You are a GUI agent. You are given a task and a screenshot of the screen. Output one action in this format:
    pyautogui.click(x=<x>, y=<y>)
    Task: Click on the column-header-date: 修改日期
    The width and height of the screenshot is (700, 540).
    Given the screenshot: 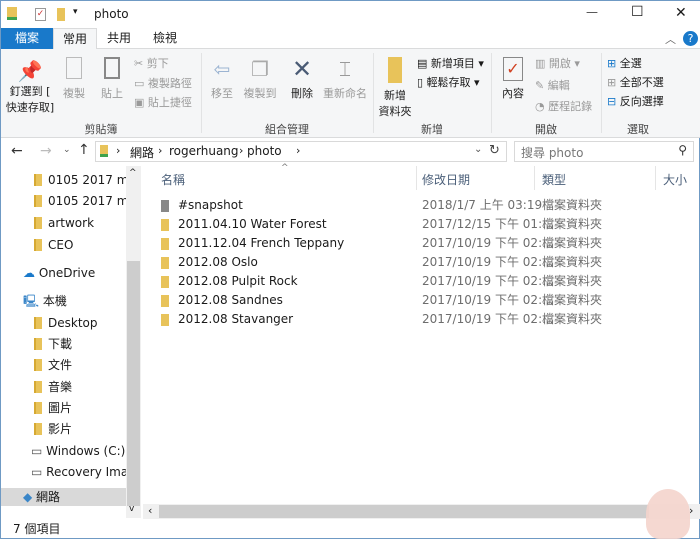 What is the action you would take?
    pyautogui.click(x=446, y=179)
    